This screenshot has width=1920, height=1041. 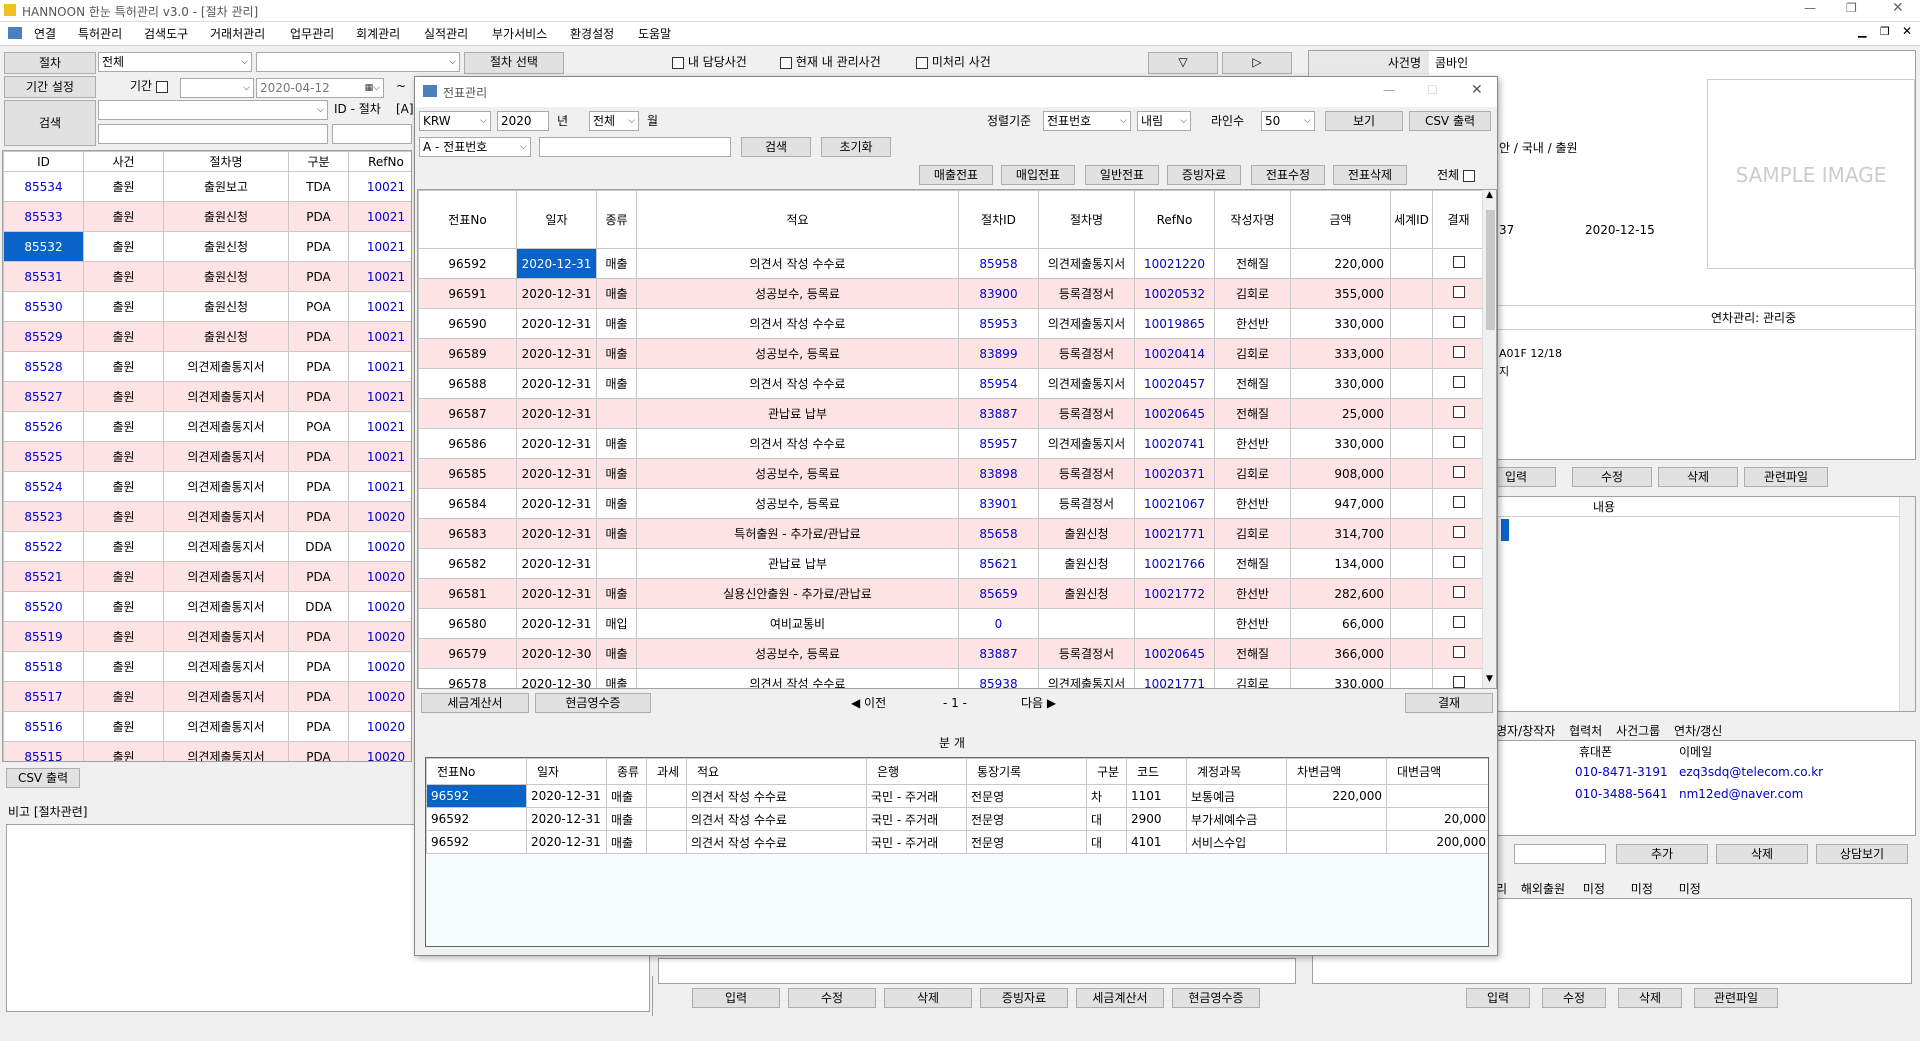 What do you see at coordinates (998, 413) in the screenshot?
I see `cell-procedure-id: 83887` at bounding box center [998, 413].